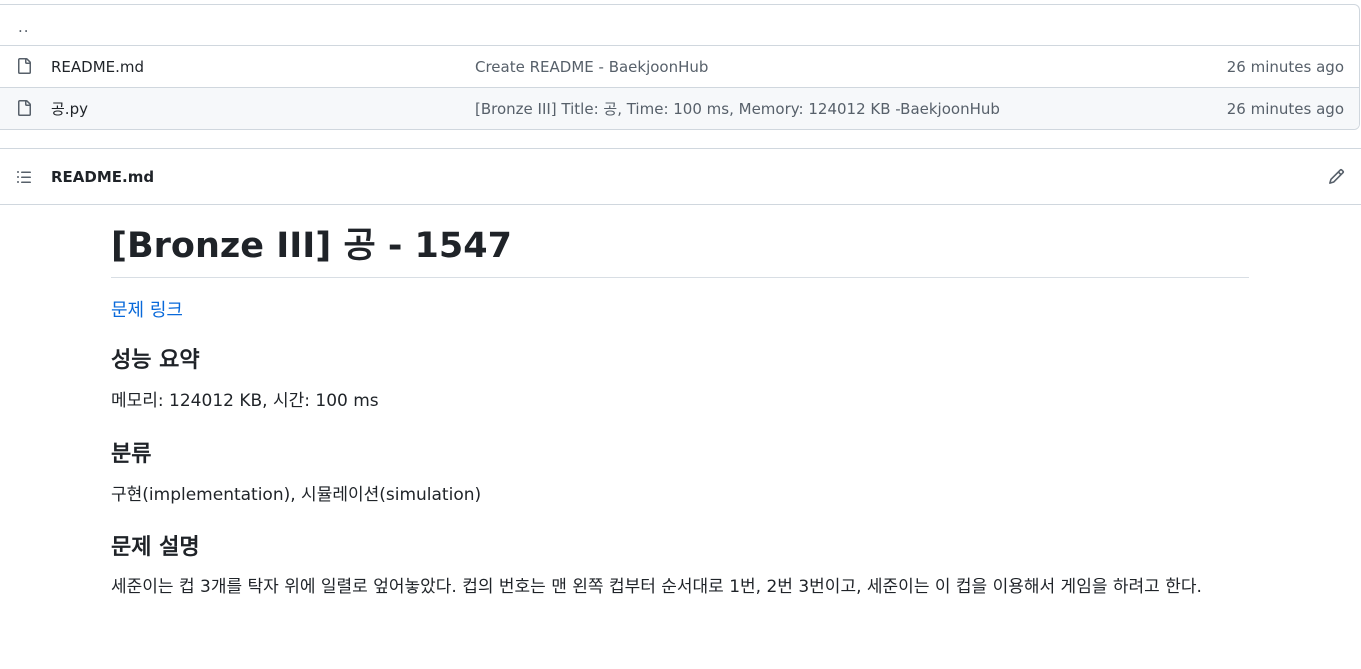 The width and height of the screenshot is (1361, 669). Describe the element at coordinates (69, 108) in the screenshot. I see `file-name-link: 공.py` at that location.